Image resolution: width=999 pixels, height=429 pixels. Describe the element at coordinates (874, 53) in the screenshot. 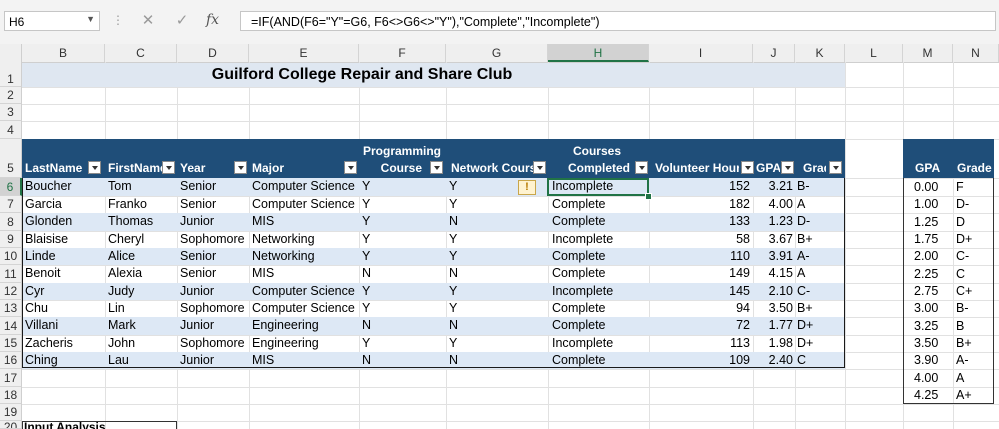

I see `column-header-l: L` at that location.